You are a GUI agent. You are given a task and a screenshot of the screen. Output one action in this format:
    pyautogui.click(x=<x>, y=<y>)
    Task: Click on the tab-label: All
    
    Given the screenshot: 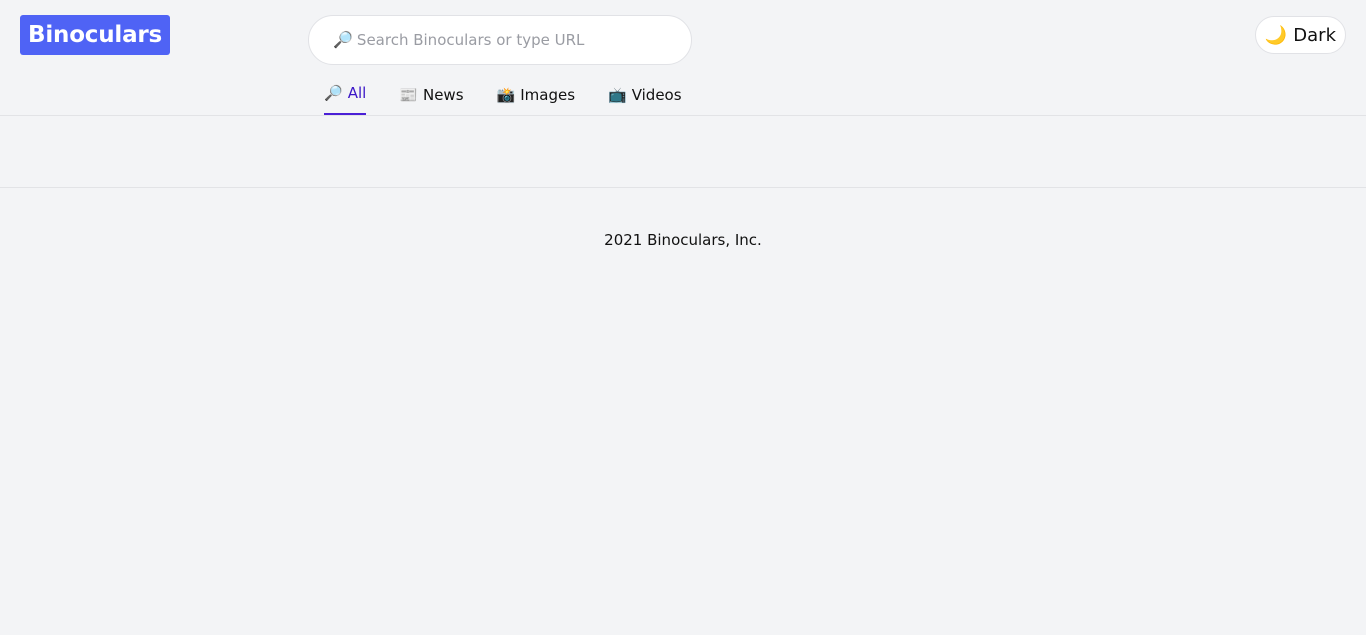 What is the action you would take?
    pyautogui.click(x=357, y=93)
    